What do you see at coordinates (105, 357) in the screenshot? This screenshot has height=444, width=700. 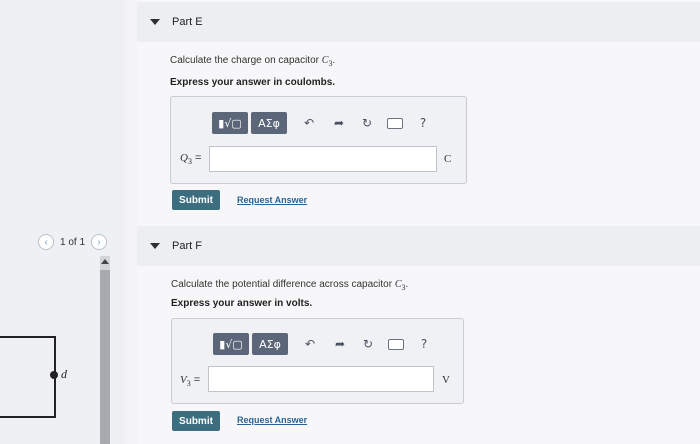 I see `scrollbar-thumb` at bounding box center [105, 357].